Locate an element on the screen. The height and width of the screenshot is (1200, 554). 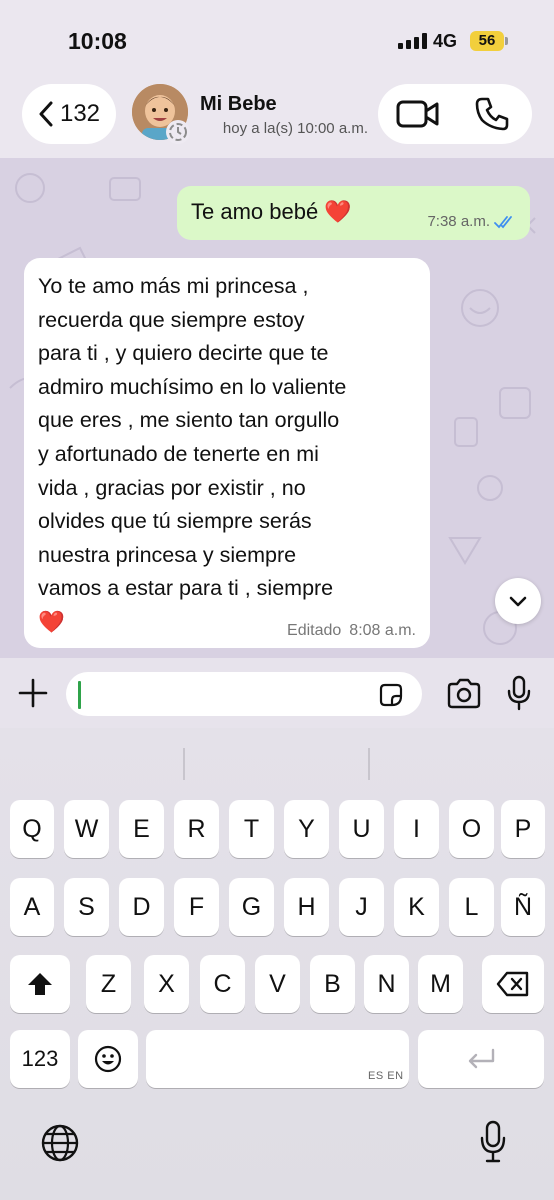
key-t: T is located at coordinates (251, 829).